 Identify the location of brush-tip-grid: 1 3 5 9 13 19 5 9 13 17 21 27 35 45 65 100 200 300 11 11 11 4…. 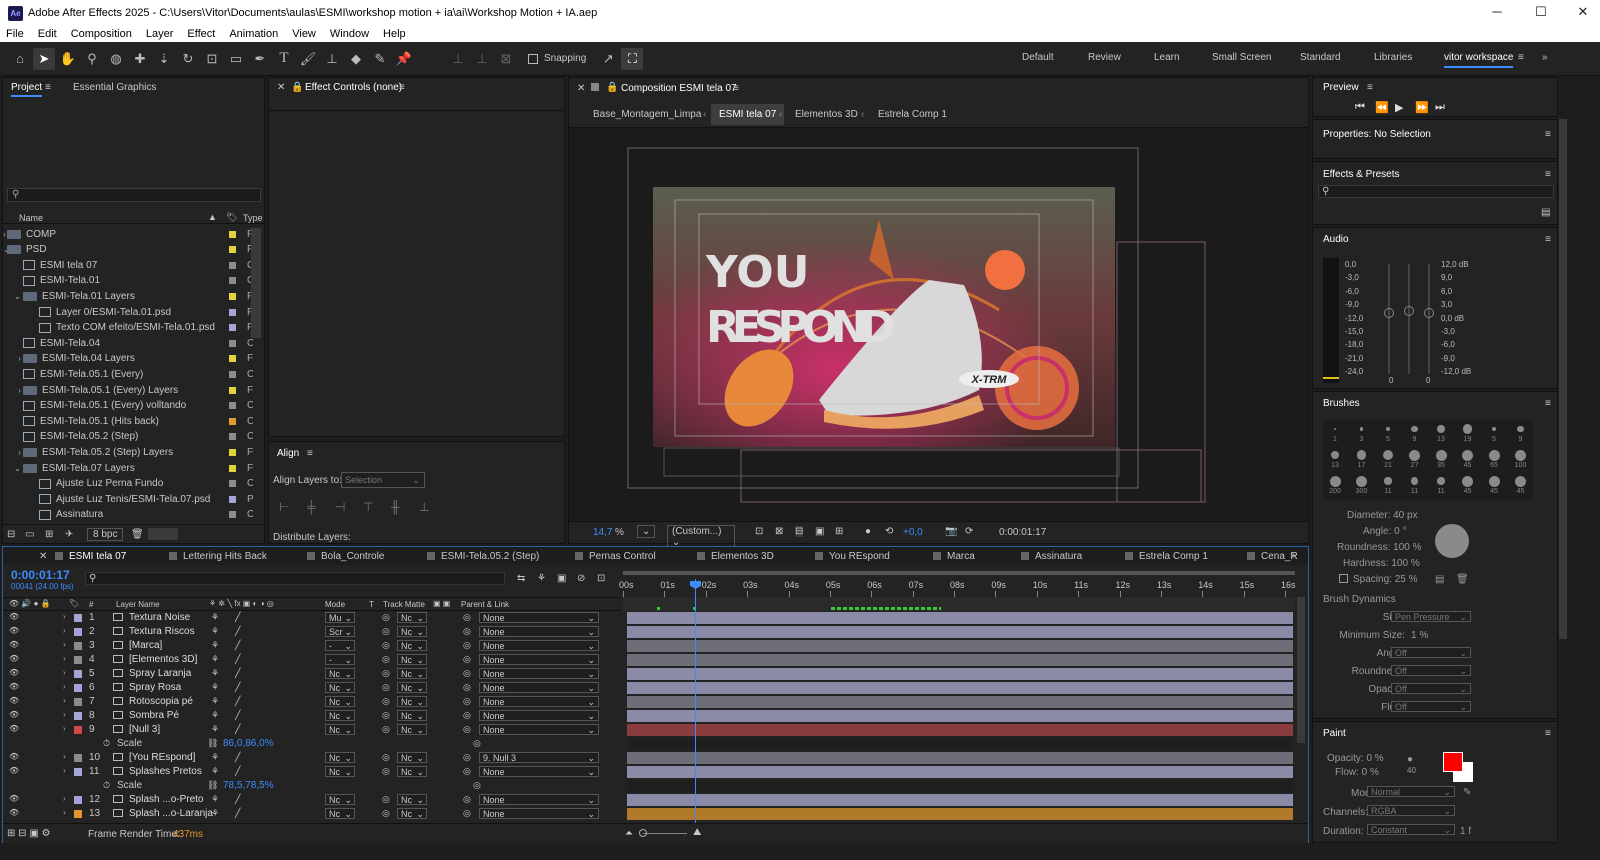
(1428, 460).